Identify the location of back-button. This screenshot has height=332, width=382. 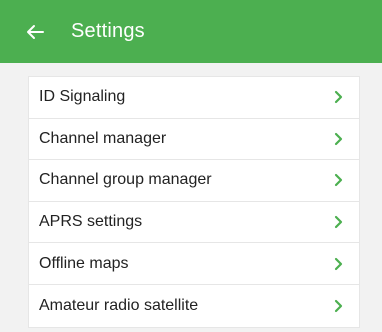
(35, 32).